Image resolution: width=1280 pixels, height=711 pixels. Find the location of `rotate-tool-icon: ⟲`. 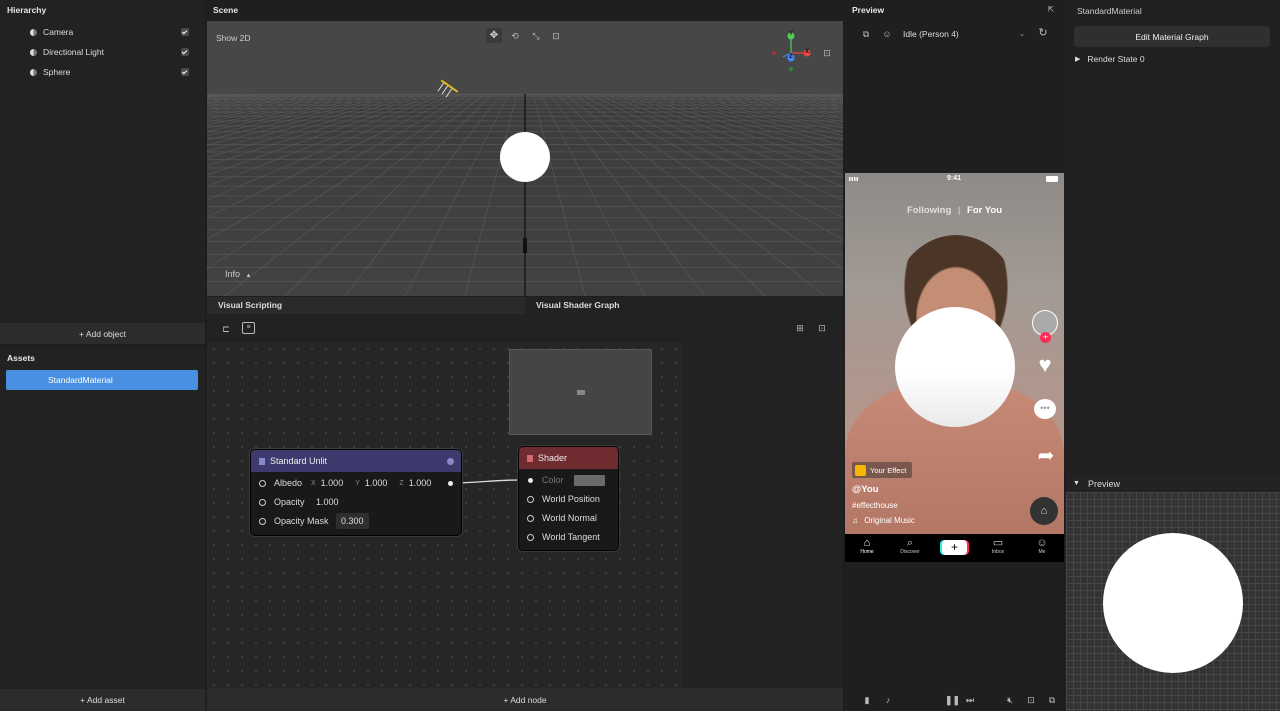

rotate-tool-icon: ⟲ is located at coordinates (515, 36).